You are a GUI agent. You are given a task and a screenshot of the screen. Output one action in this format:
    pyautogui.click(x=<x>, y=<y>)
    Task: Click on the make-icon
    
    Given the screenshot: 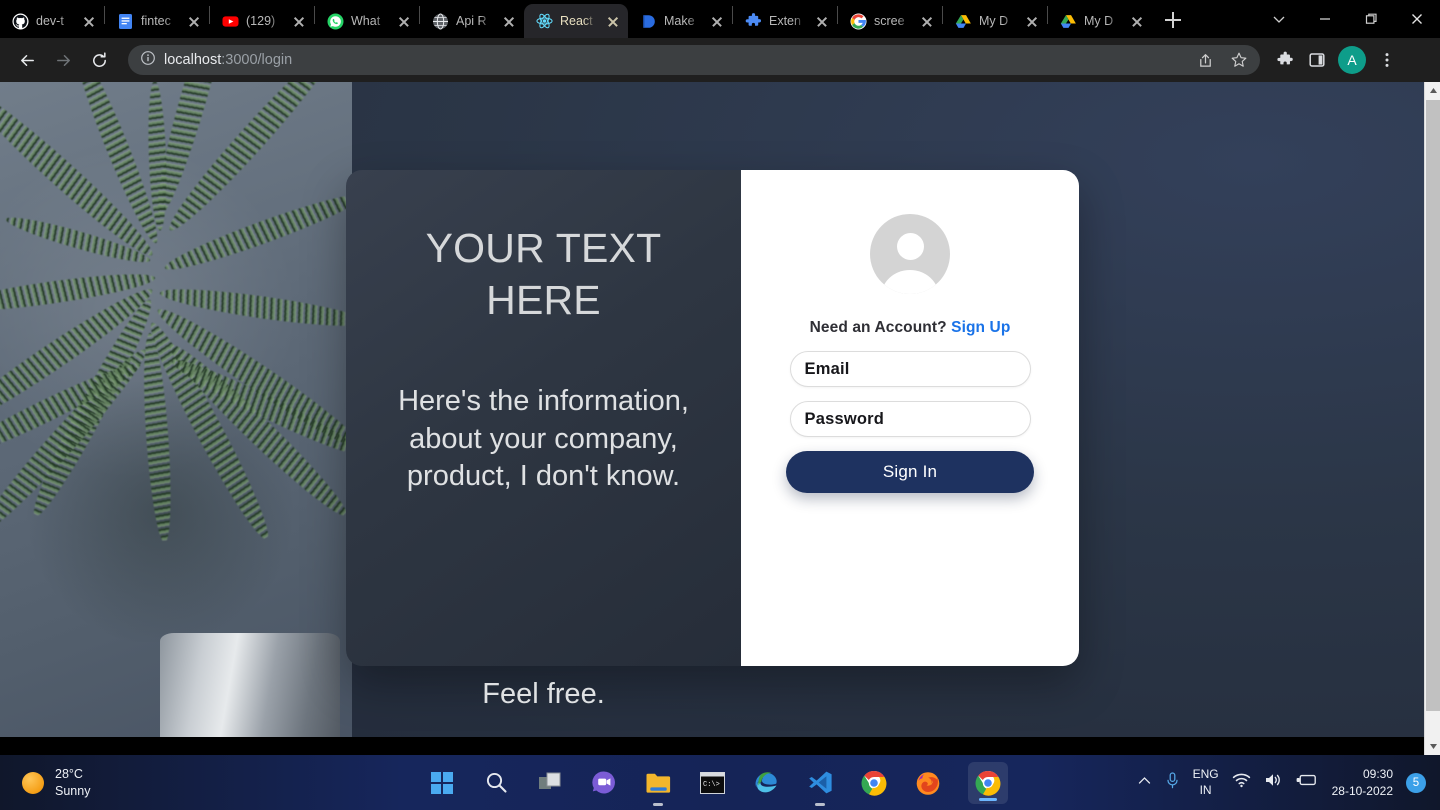 What is the action you would take?
    pyautogui.click(x=648, y=21)
    